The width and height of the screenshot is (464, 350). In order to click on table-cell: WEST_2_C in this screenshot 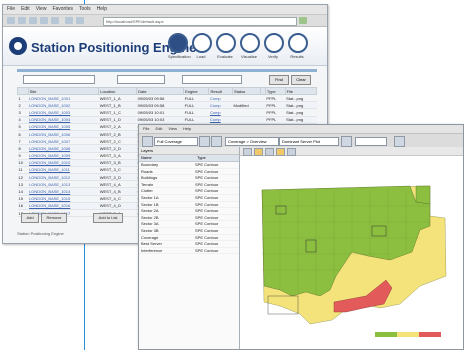, I will do `click(117, 141)`.